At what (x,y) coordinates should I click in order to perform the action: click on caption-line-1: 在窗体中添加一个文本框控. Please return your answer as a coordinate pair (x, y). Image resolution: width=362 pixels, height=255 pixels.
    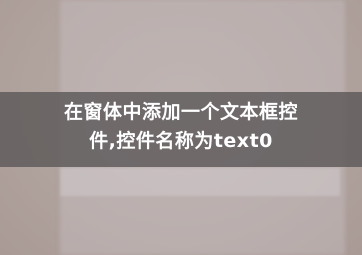
    Looking at the image, I should click on (180, 112).